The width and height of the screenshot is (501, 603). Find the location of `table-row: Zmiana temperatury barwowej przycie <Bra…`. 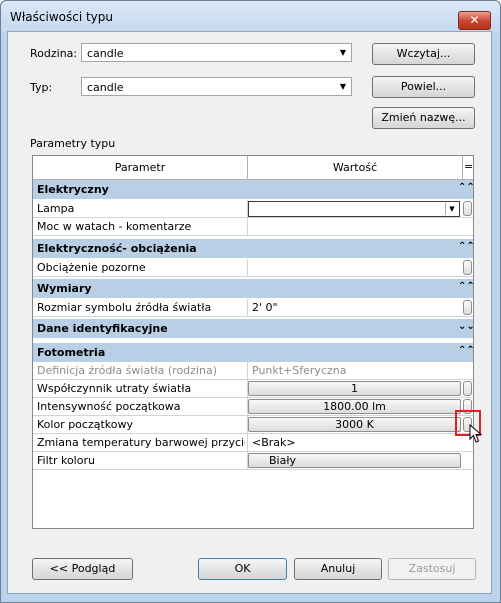

table-row: Zmiana temperatury barwowej przycie <Bra… is located at coordinates (253, 443).